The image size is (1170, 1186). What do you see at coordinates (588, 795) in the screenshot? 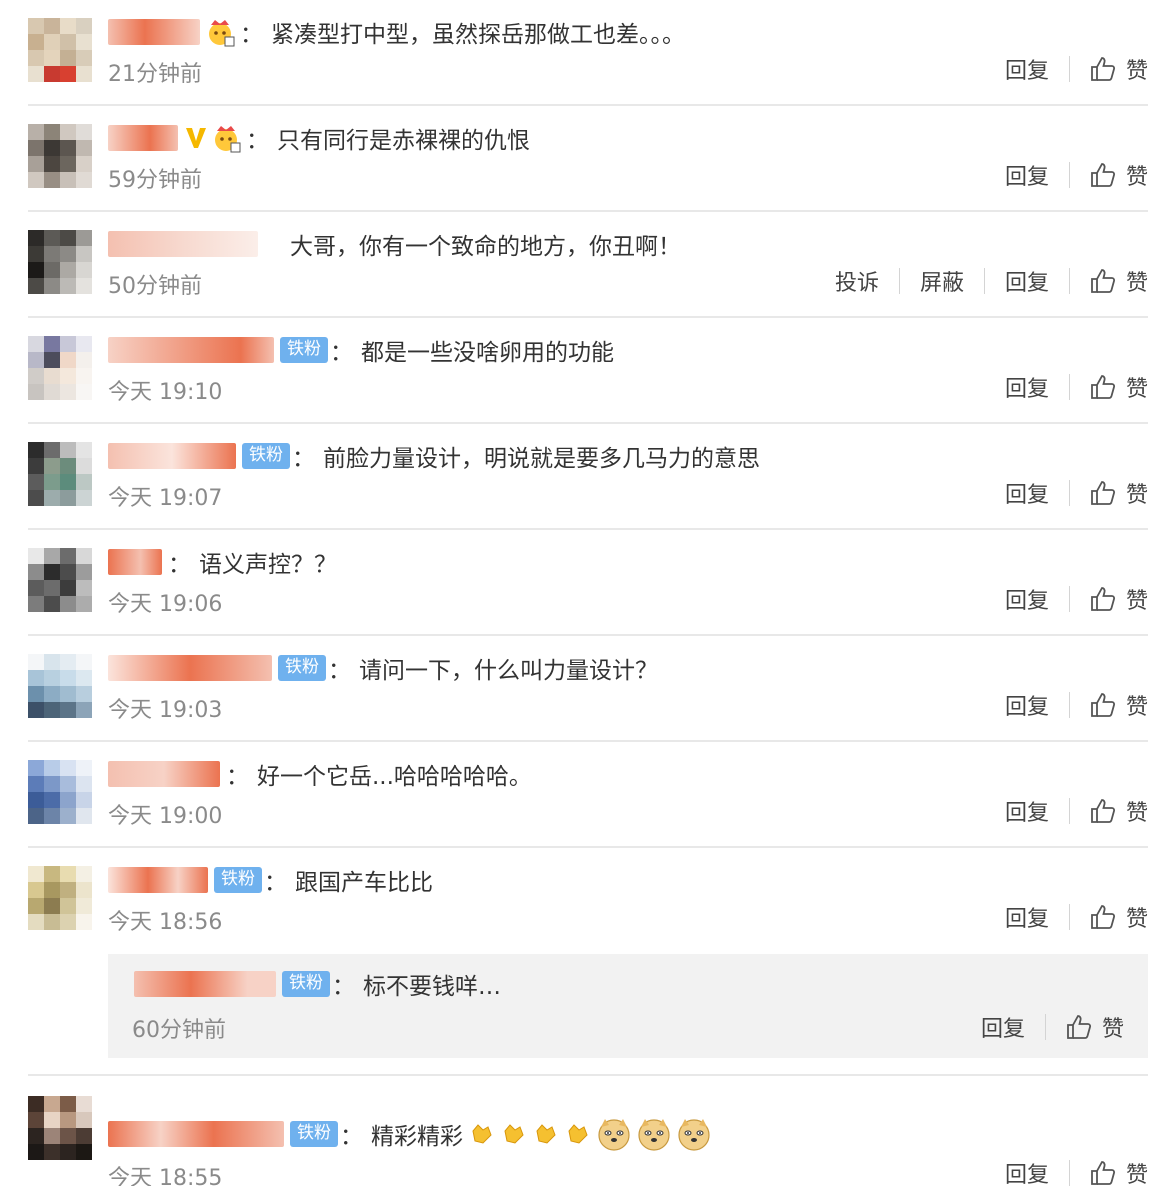
I see `comment-item: ： 好一个它岳...哈哈哈哈哈。 今天 19:00 回复 赞` at bounding box center [588, 795].